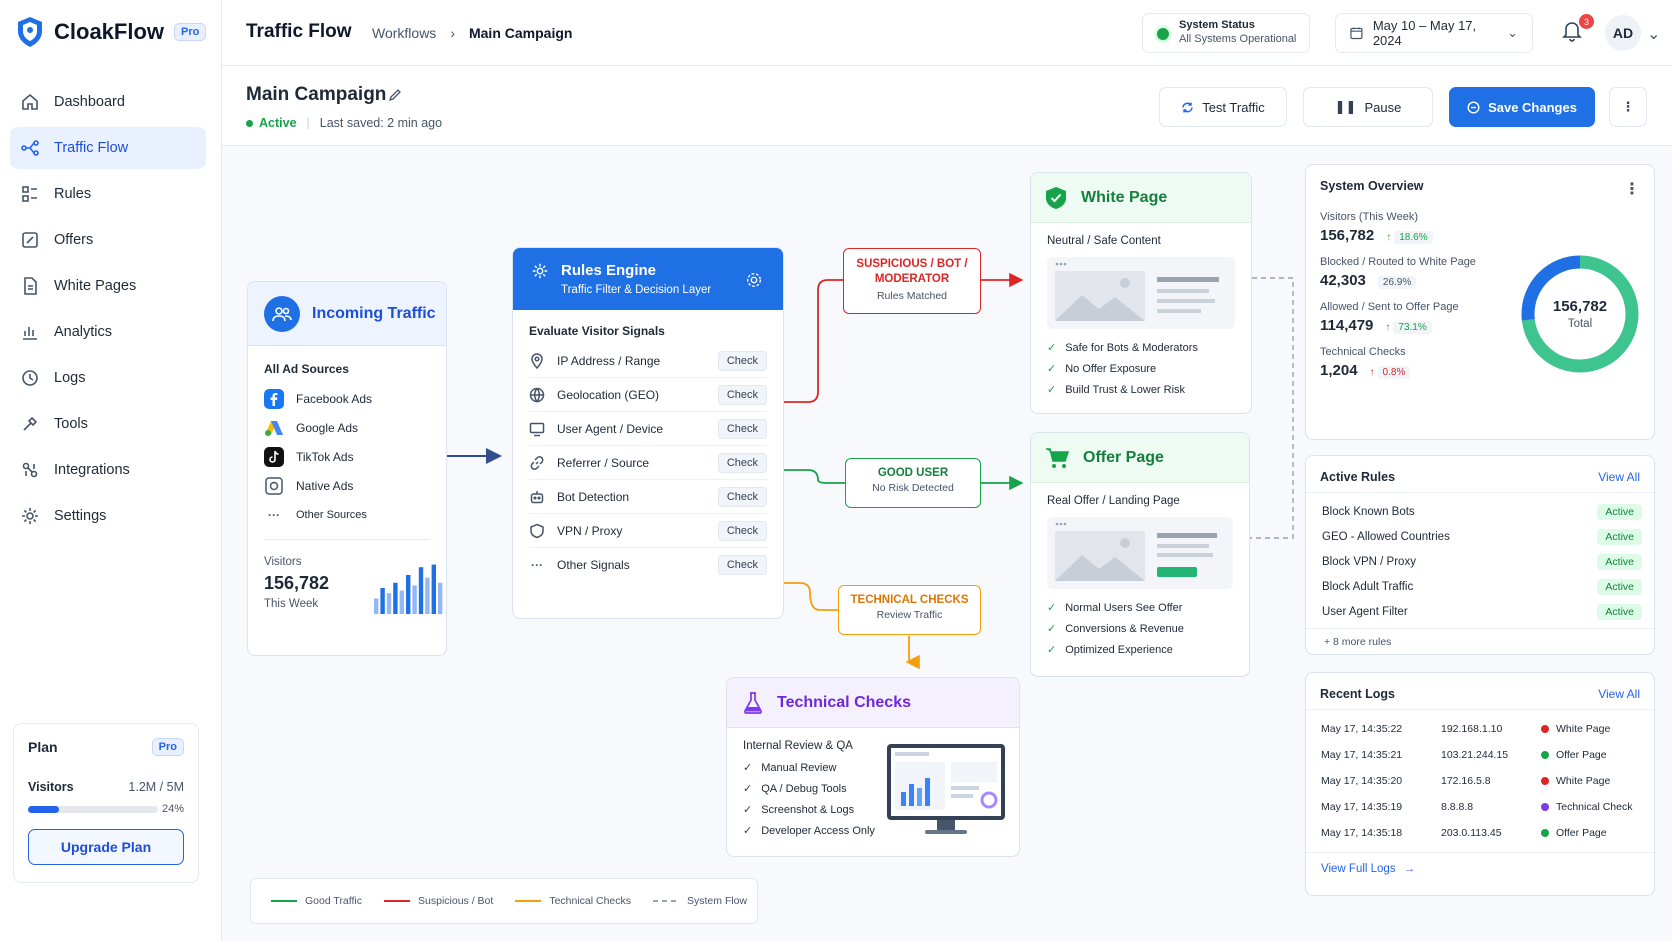 The height and width of the screenshot is (941, 1672). What do you see at coordinates (1619, 477) in the screenshot?
I see `view-all-rules-link: View All` at bounding box center [1619, 477].